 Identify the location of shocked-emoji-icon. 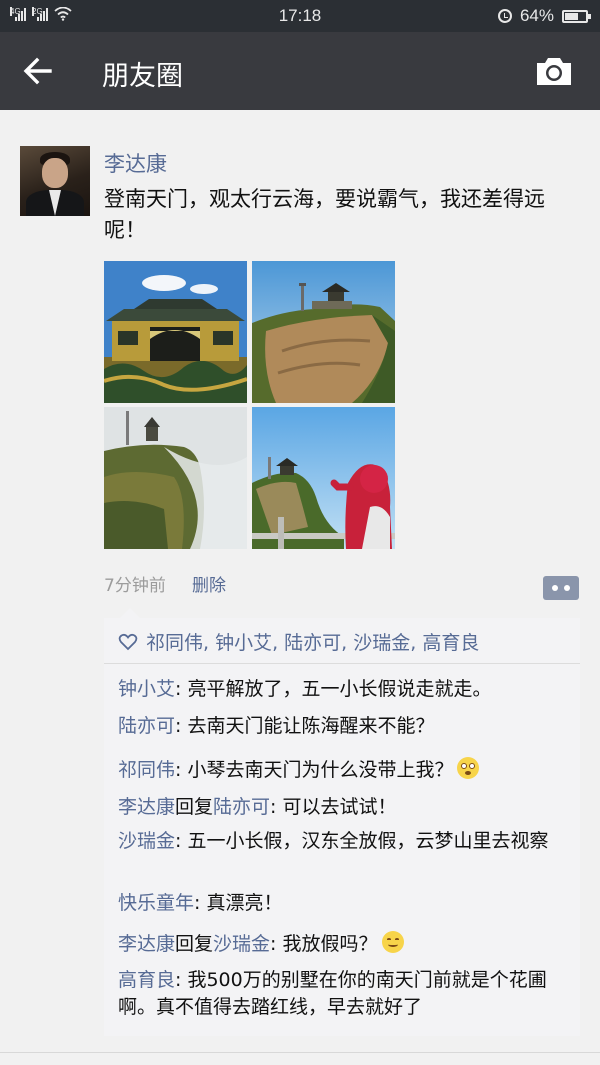
(468, 768).